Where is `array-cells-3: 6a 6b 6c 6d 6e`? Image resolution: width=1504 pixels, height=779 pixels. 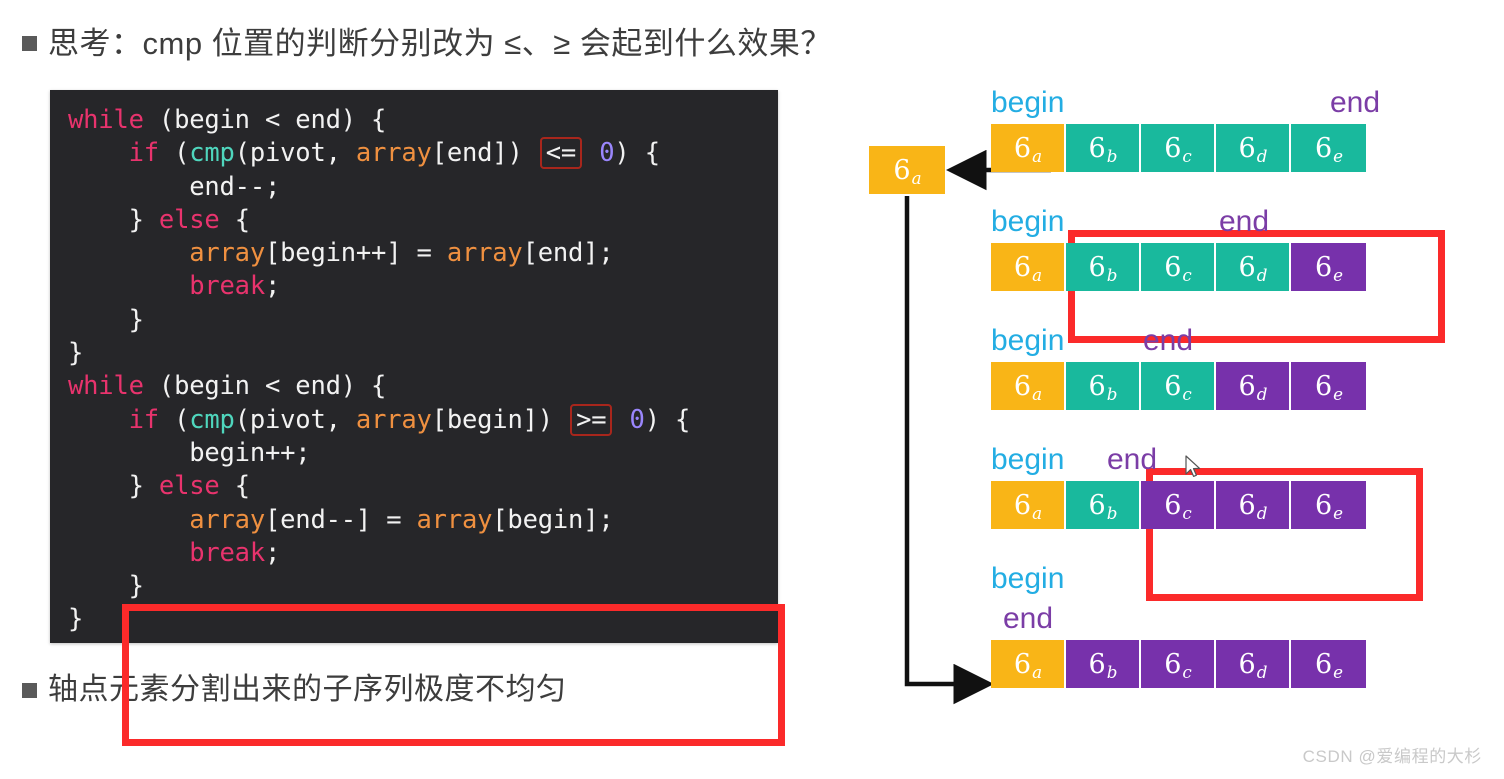
array-cells-3: 6a 6b 6c 6d 6e is located at coordinates (1178, 386).